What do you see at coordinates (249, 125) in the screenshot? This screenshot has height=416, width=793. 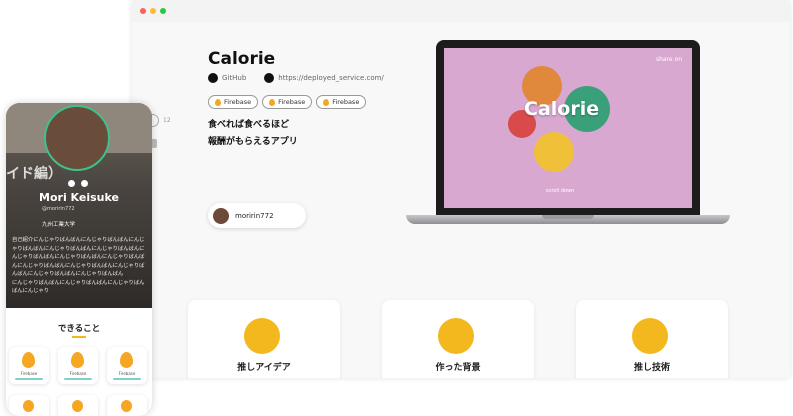 I see `description-line: 食べれば食べるほど` at bounding box center [249, 125].